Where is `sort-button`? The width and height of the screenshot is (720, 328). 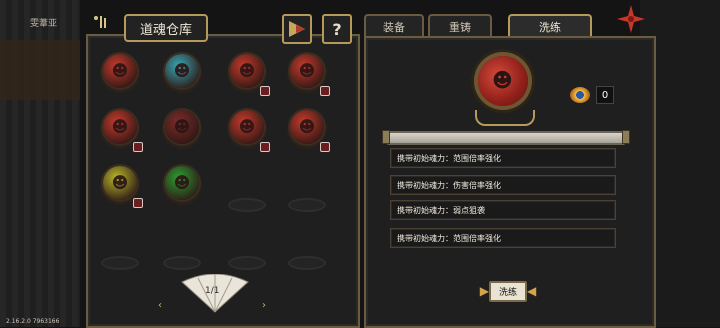 sort-button is located at coordinates (297, 29).